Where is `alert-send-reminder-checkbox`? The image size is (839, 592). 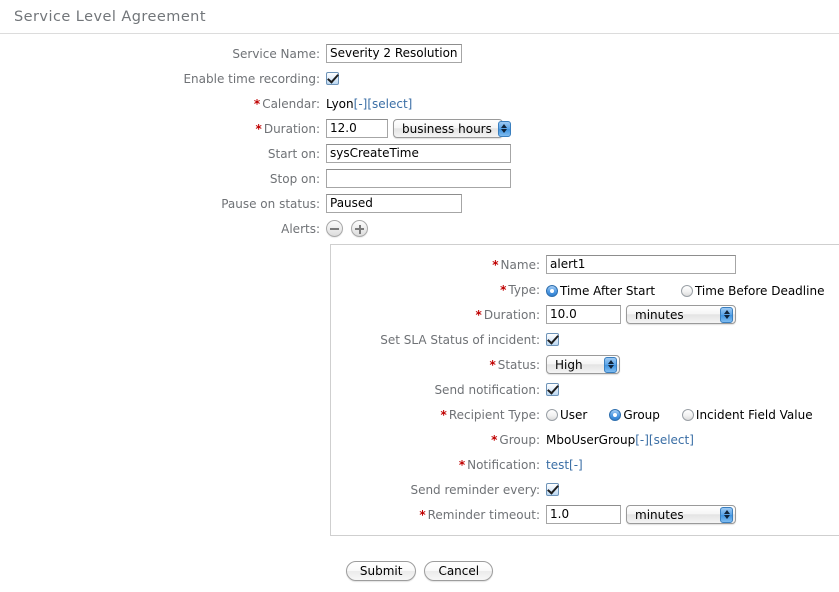 alert-send-reminder-checkbox is located at coordinates (552, 489).